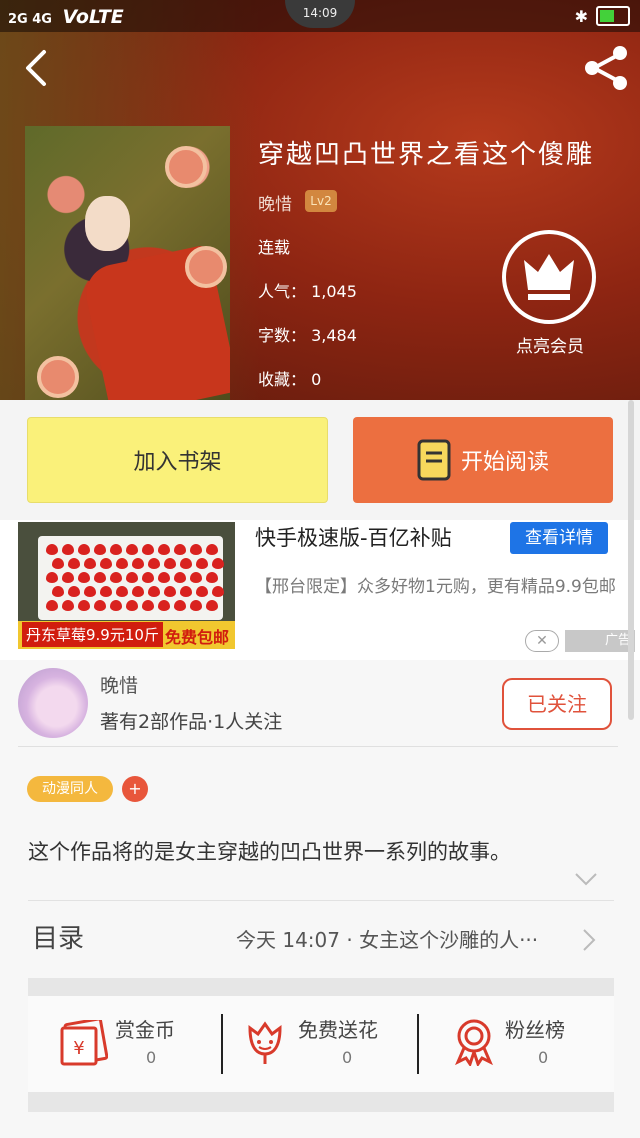 This screenshot has width=640, height=1138. Describe the element at coordinates (434, 460) in the screenshot. I see `book-icon` at that location.